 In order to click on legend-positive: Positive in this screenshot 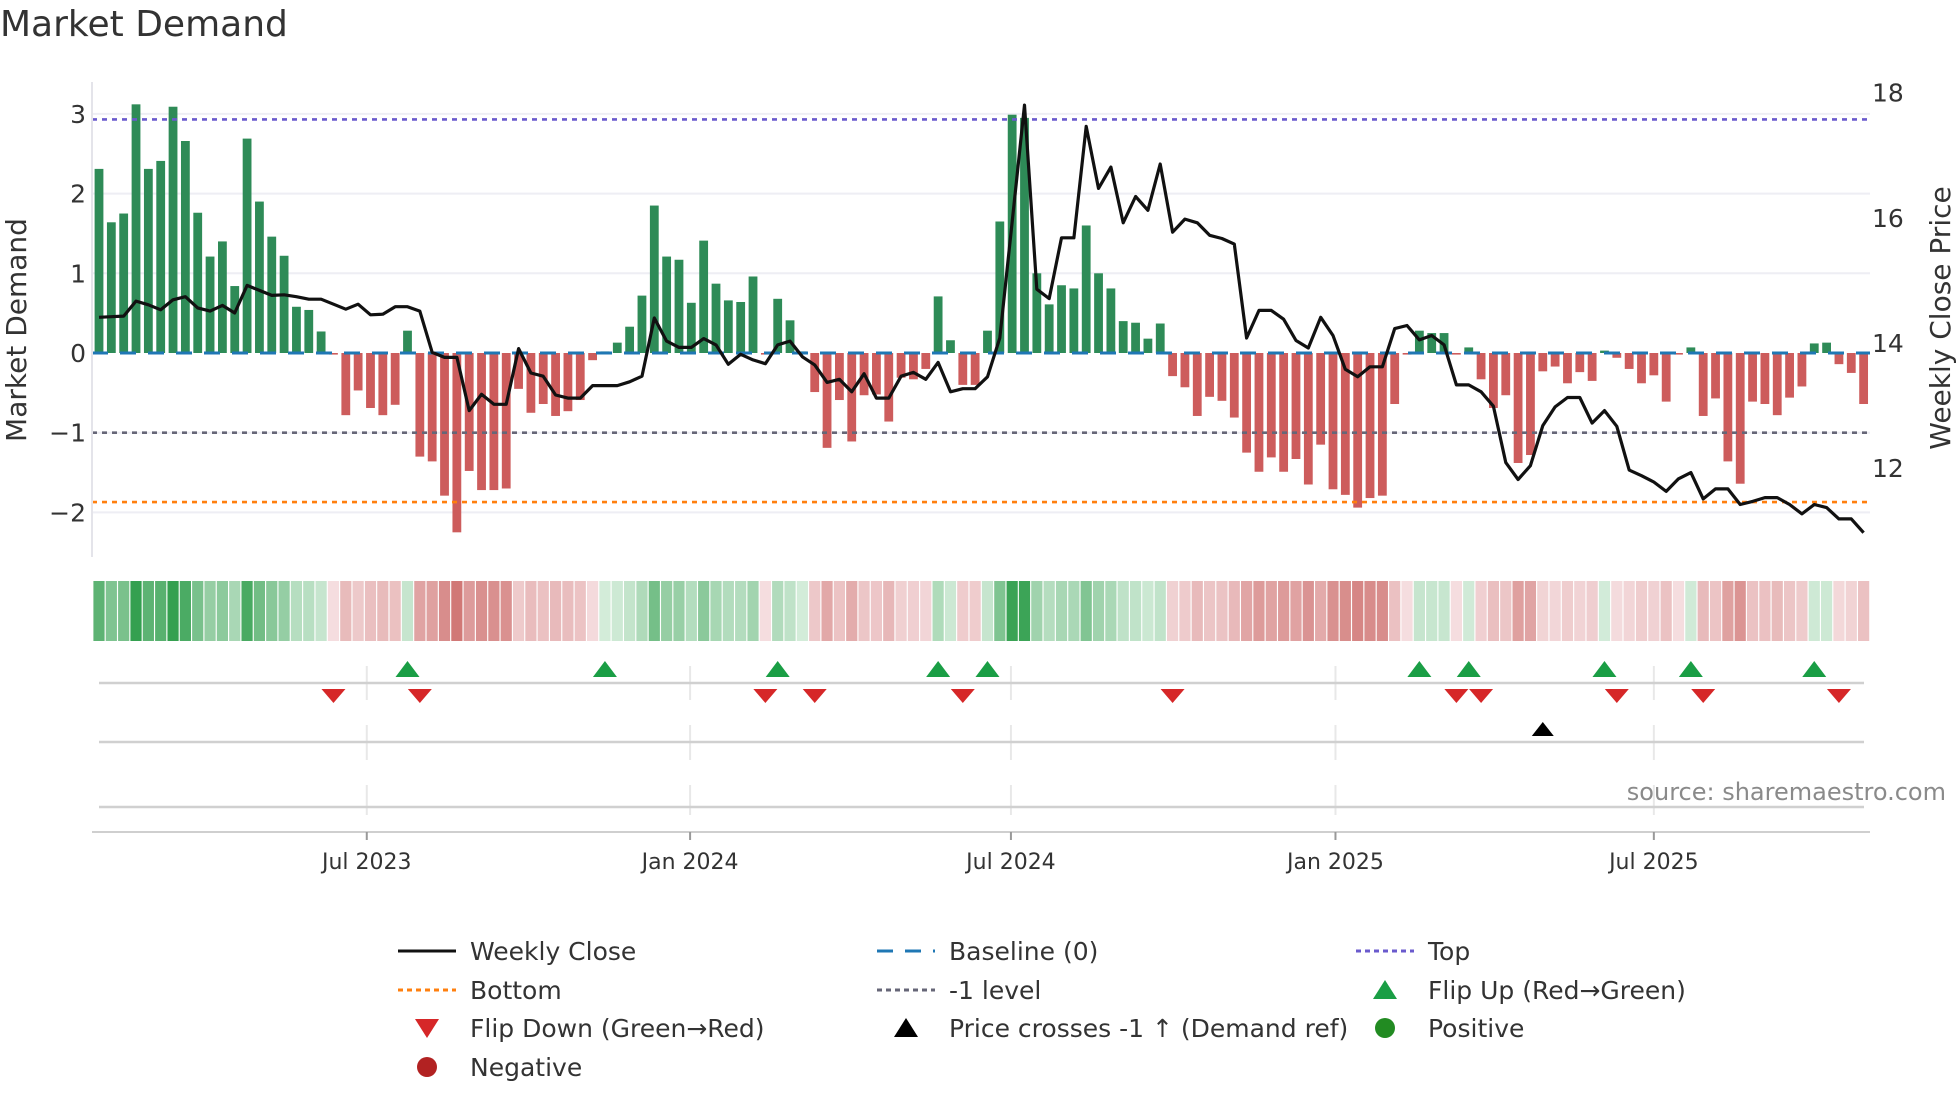, I will do `click(1440, 1028)`.